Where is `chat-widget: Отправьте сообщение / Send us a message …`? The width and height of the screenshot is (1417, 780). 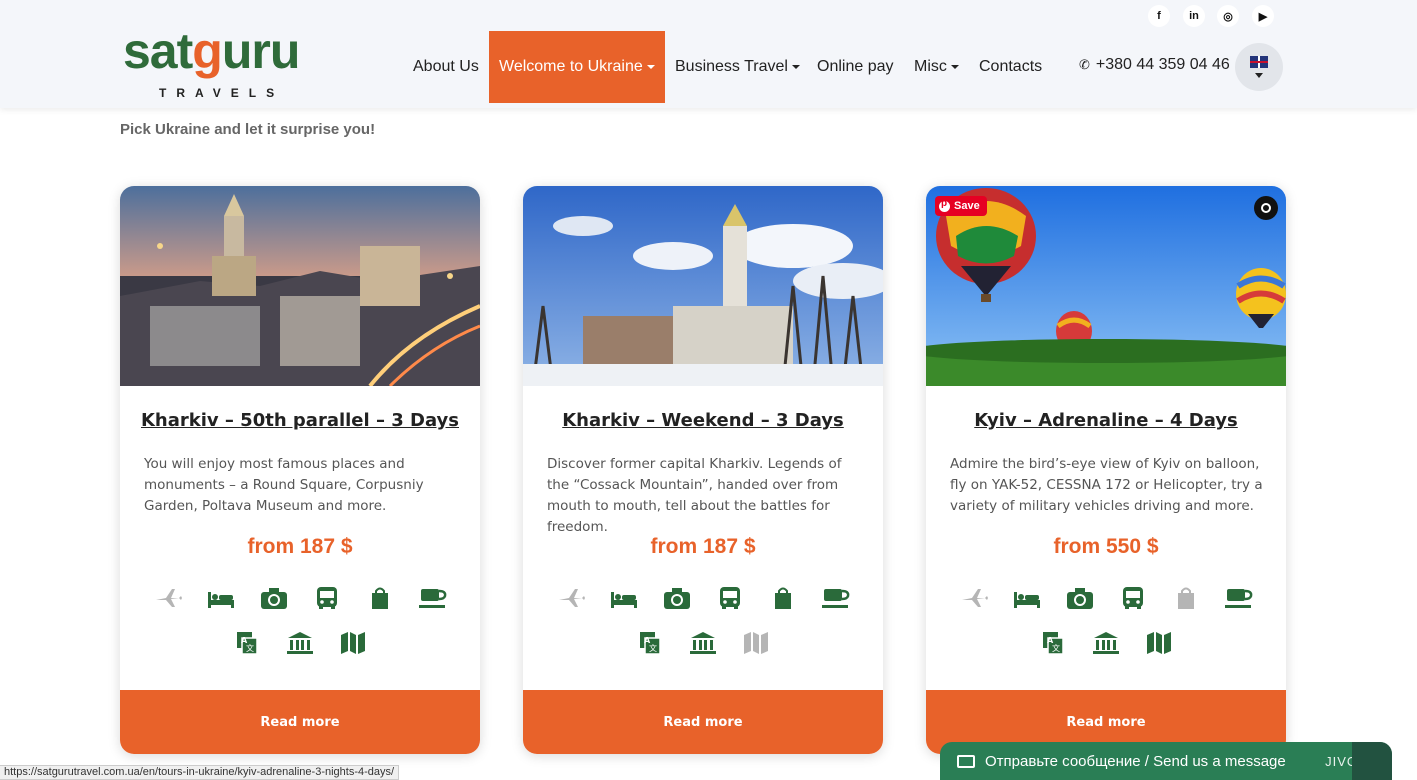 chat-widget: Отправьте сообщение / Send us a message … is located at coordinates (1166, 761).